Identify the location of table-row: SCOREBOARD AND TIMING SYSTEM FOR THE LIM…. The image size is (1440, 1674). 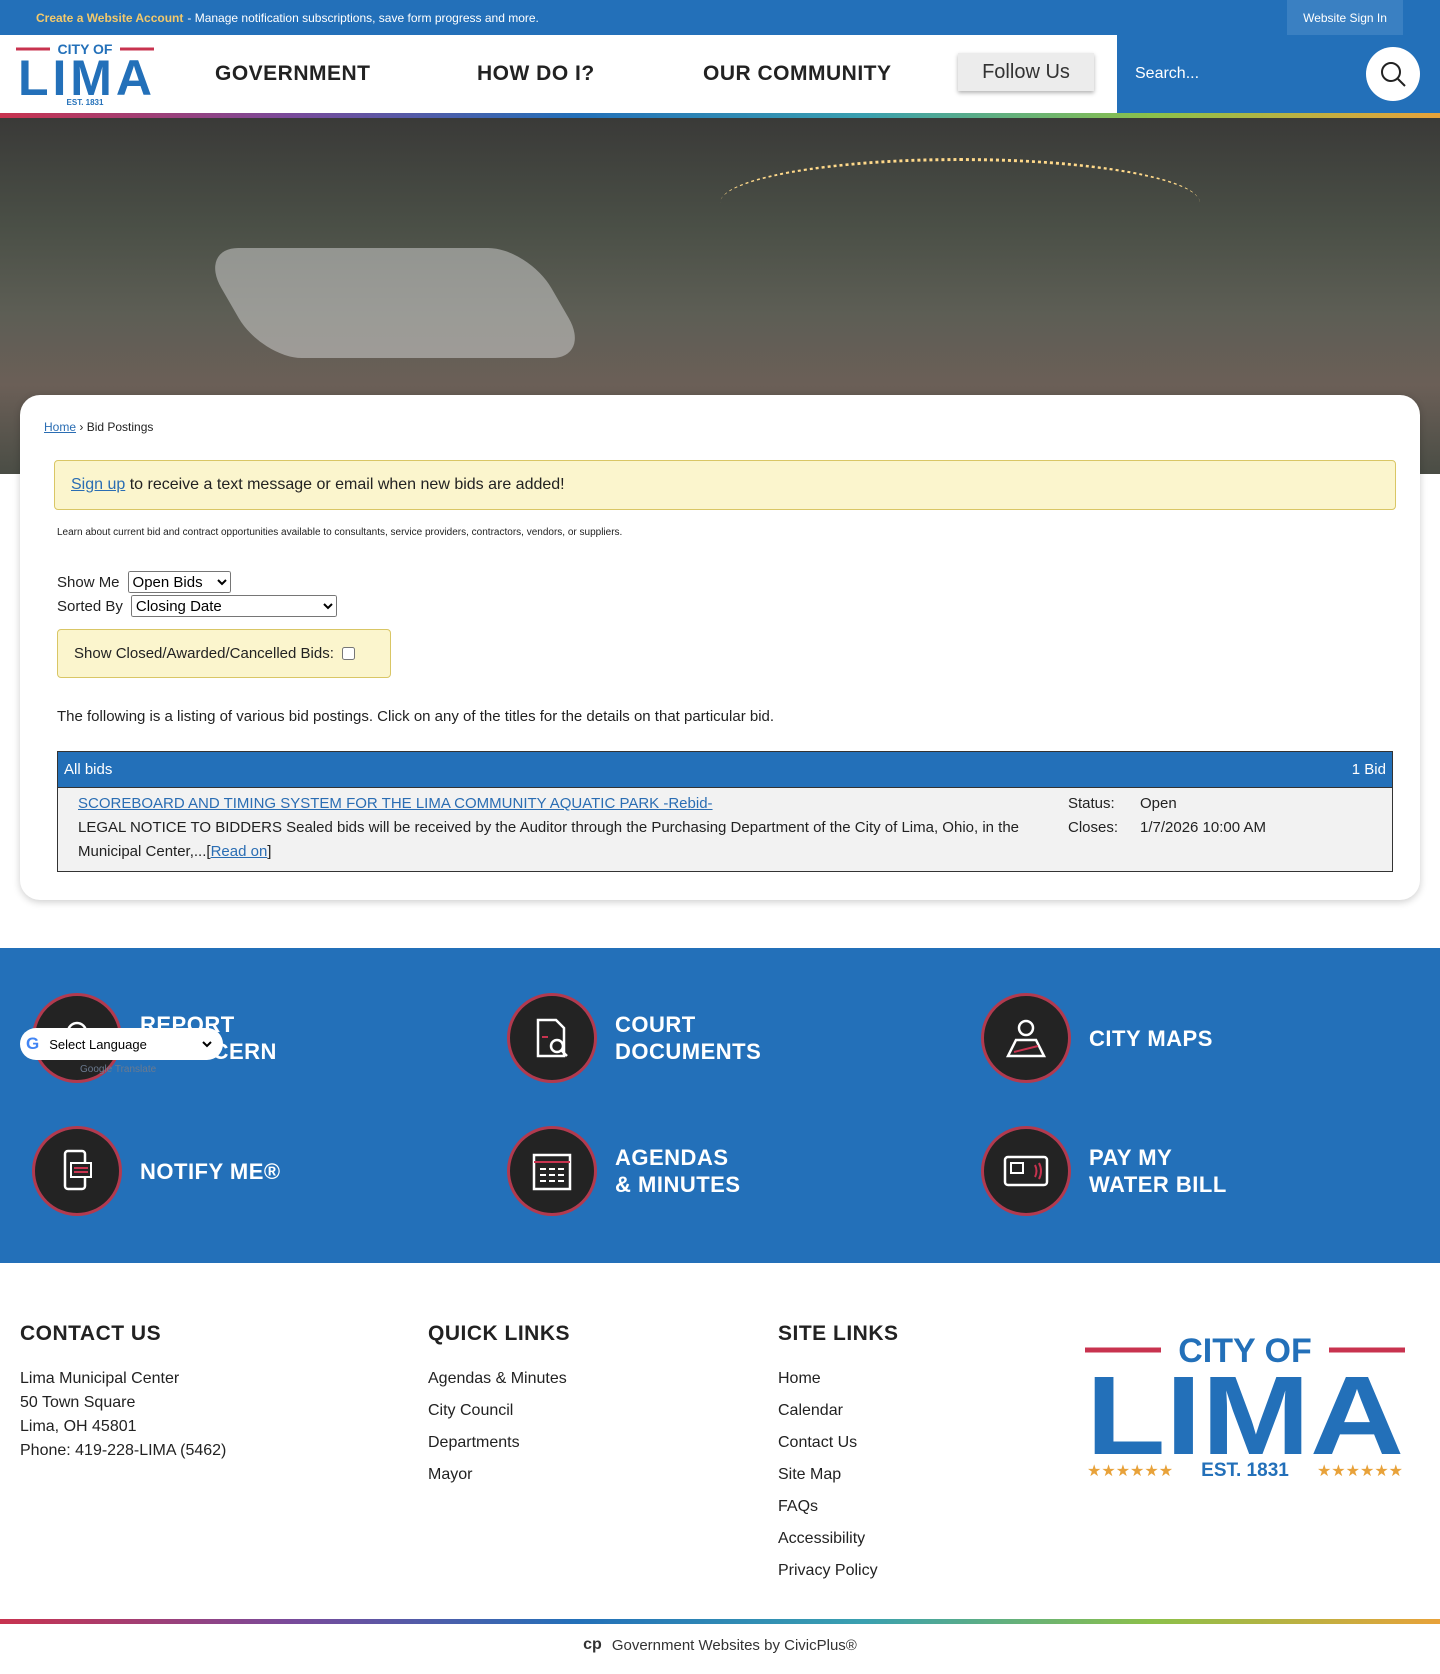
(725, 829).